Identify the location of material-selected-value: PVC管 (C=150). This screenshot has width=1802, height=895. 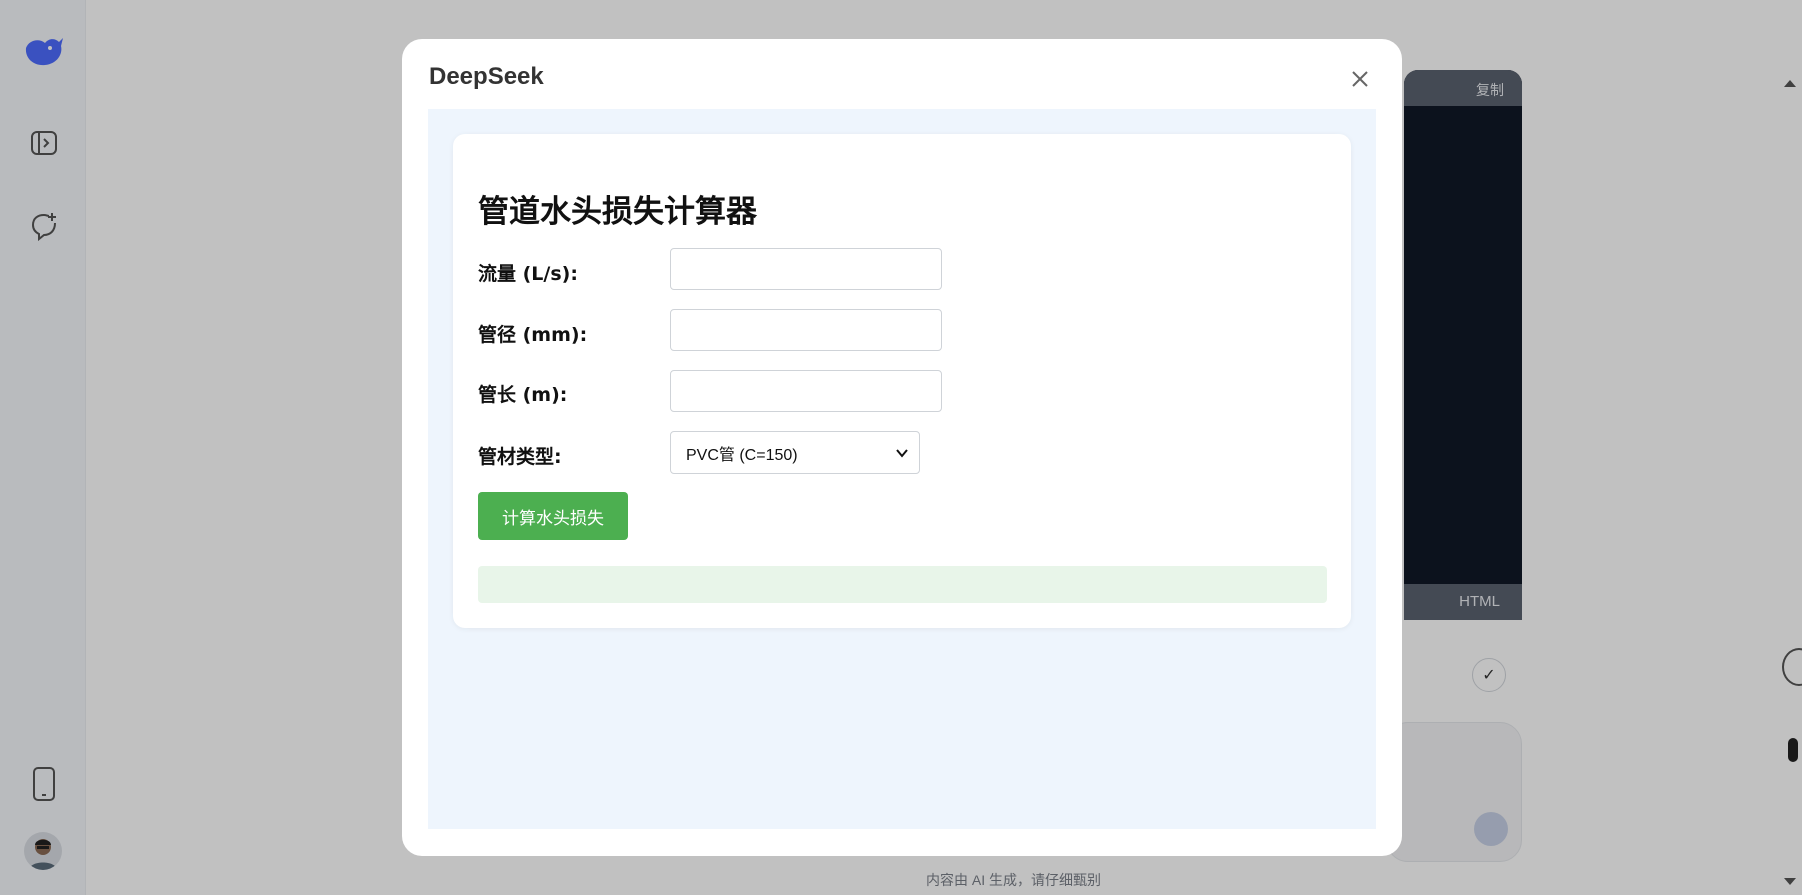
(742, 455).